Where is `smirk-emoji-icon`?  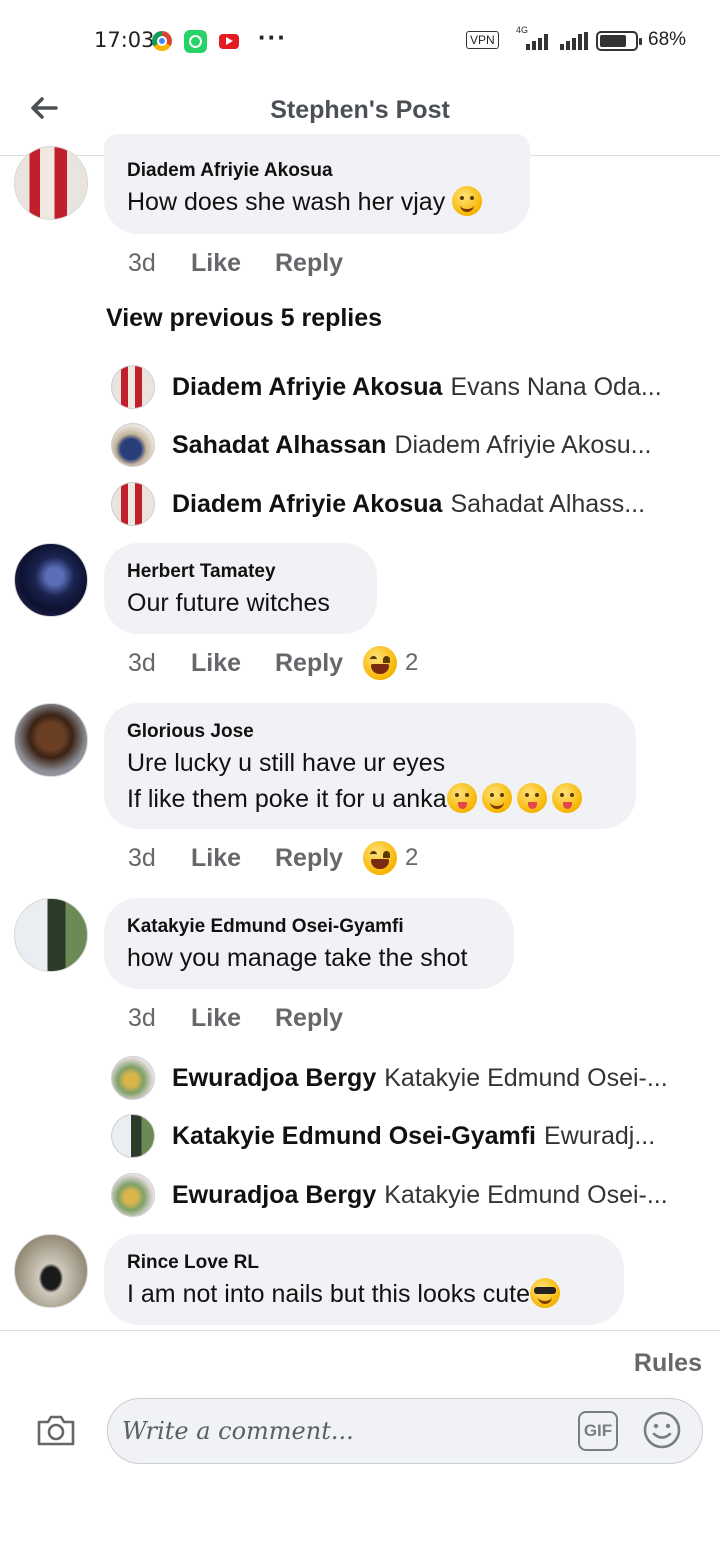
smirk-emoji-icon is located at coordinates (467, 201).